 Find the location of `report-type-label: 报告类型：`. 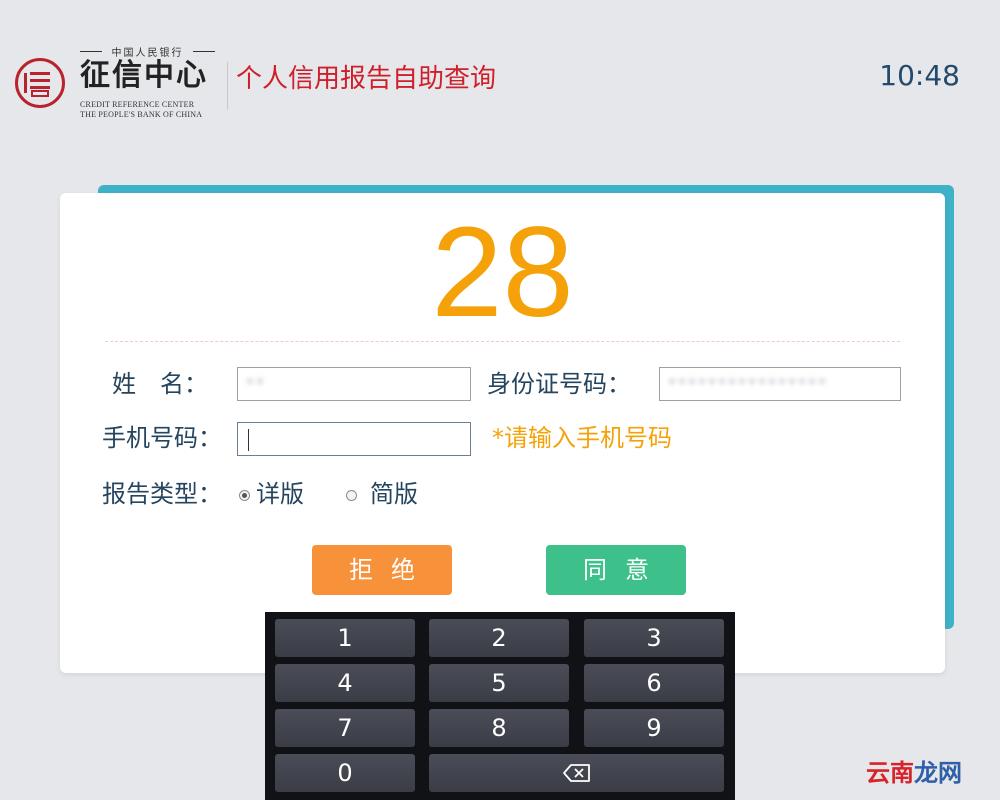

report-type-label: 报告类型： is located at coordinates (162, 494).